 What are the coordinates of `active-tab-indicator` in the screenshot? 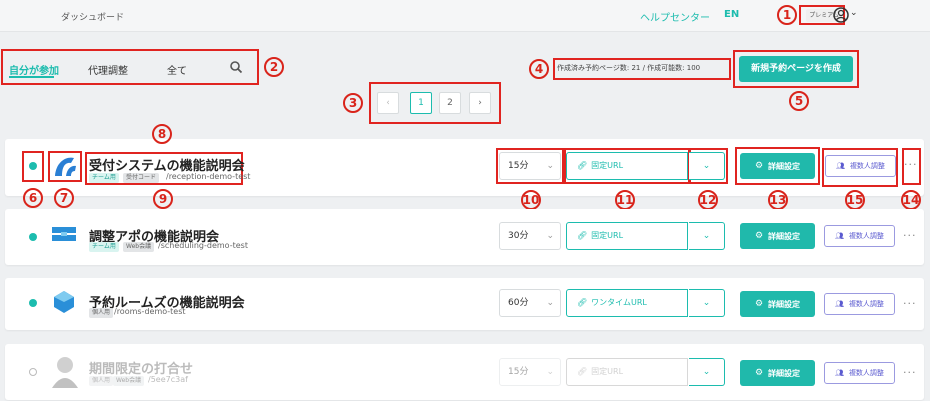 It's located at (31, 77).